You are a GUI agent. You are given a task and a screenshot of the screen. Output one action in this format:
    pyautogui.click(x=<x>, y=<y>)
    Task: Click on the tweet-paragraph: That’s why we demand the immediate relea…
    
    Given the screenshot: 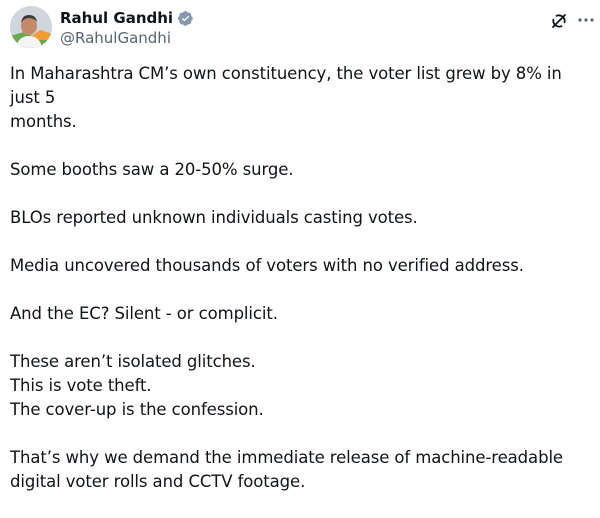 What is the action you would take?
    pyautogui.click(x=302, y=470)
    